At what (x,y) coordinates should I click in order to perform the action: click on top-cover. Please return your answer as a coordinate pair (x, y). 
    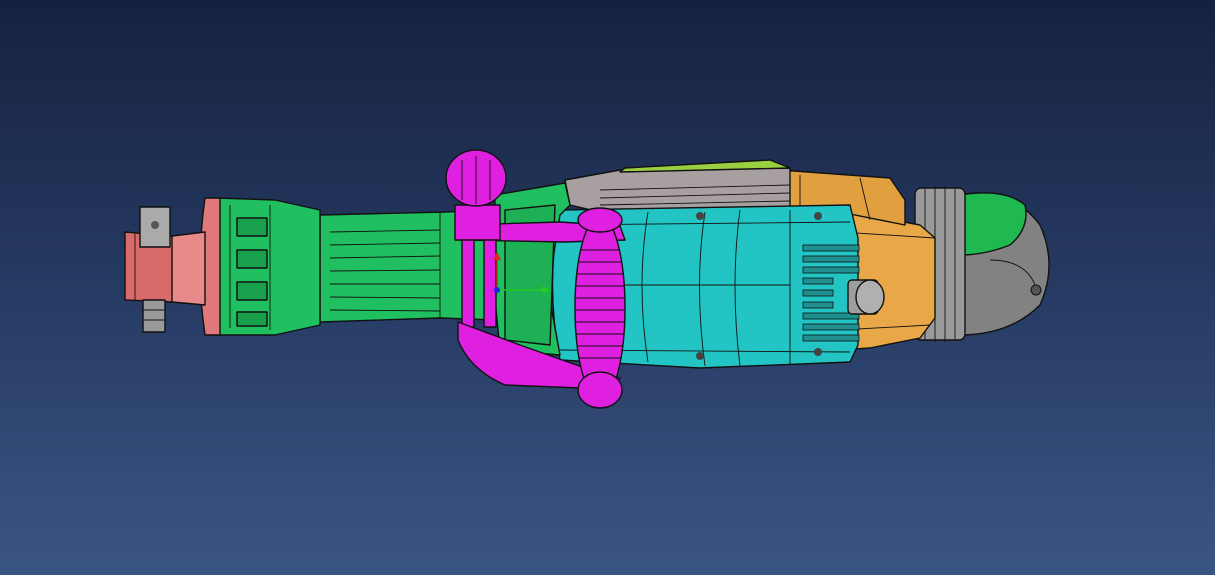
    Looking at the image, I should click on (677, 186).